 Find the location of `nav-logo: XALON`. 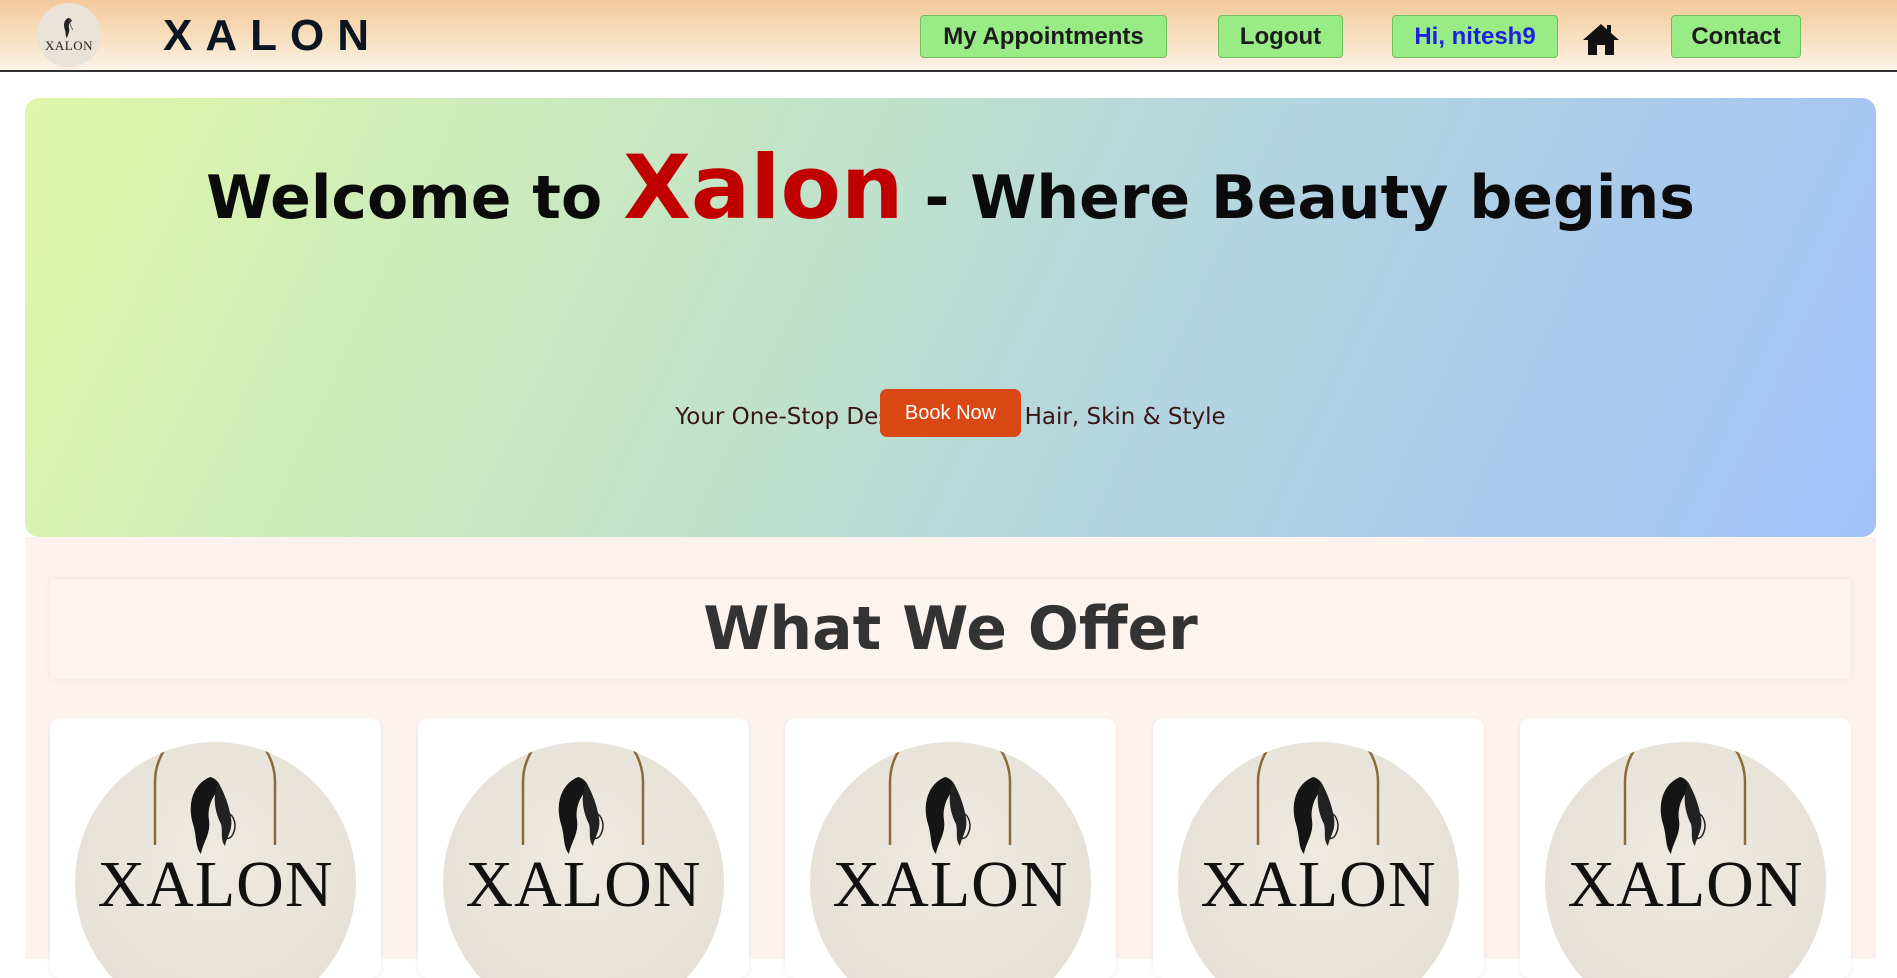

nav-logo: XALON is located at coordinates (69, 35).